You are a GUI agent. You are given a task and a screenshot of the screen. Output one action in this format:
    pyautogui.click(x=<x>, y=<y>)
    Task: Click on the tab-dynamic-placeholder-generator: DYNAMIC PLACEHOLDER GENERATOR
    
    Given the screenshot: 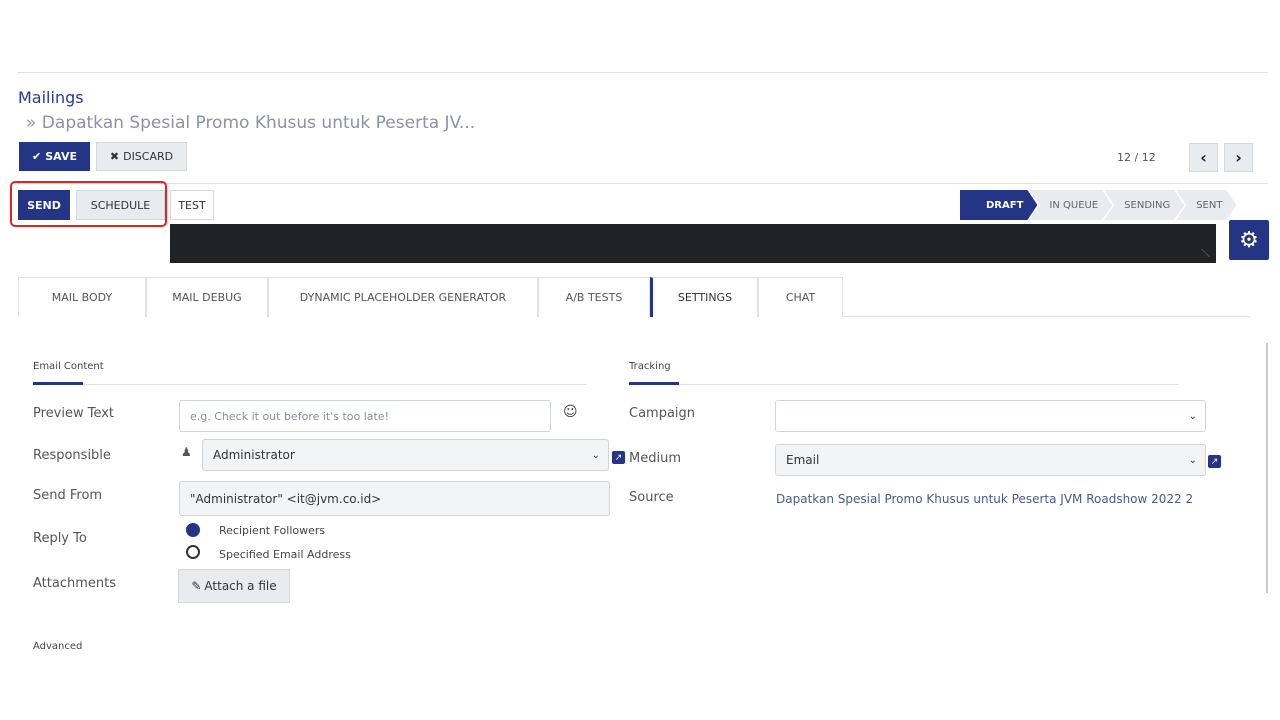 What is the action you would take?
    pyautogui.click(x=403, y=297)
    